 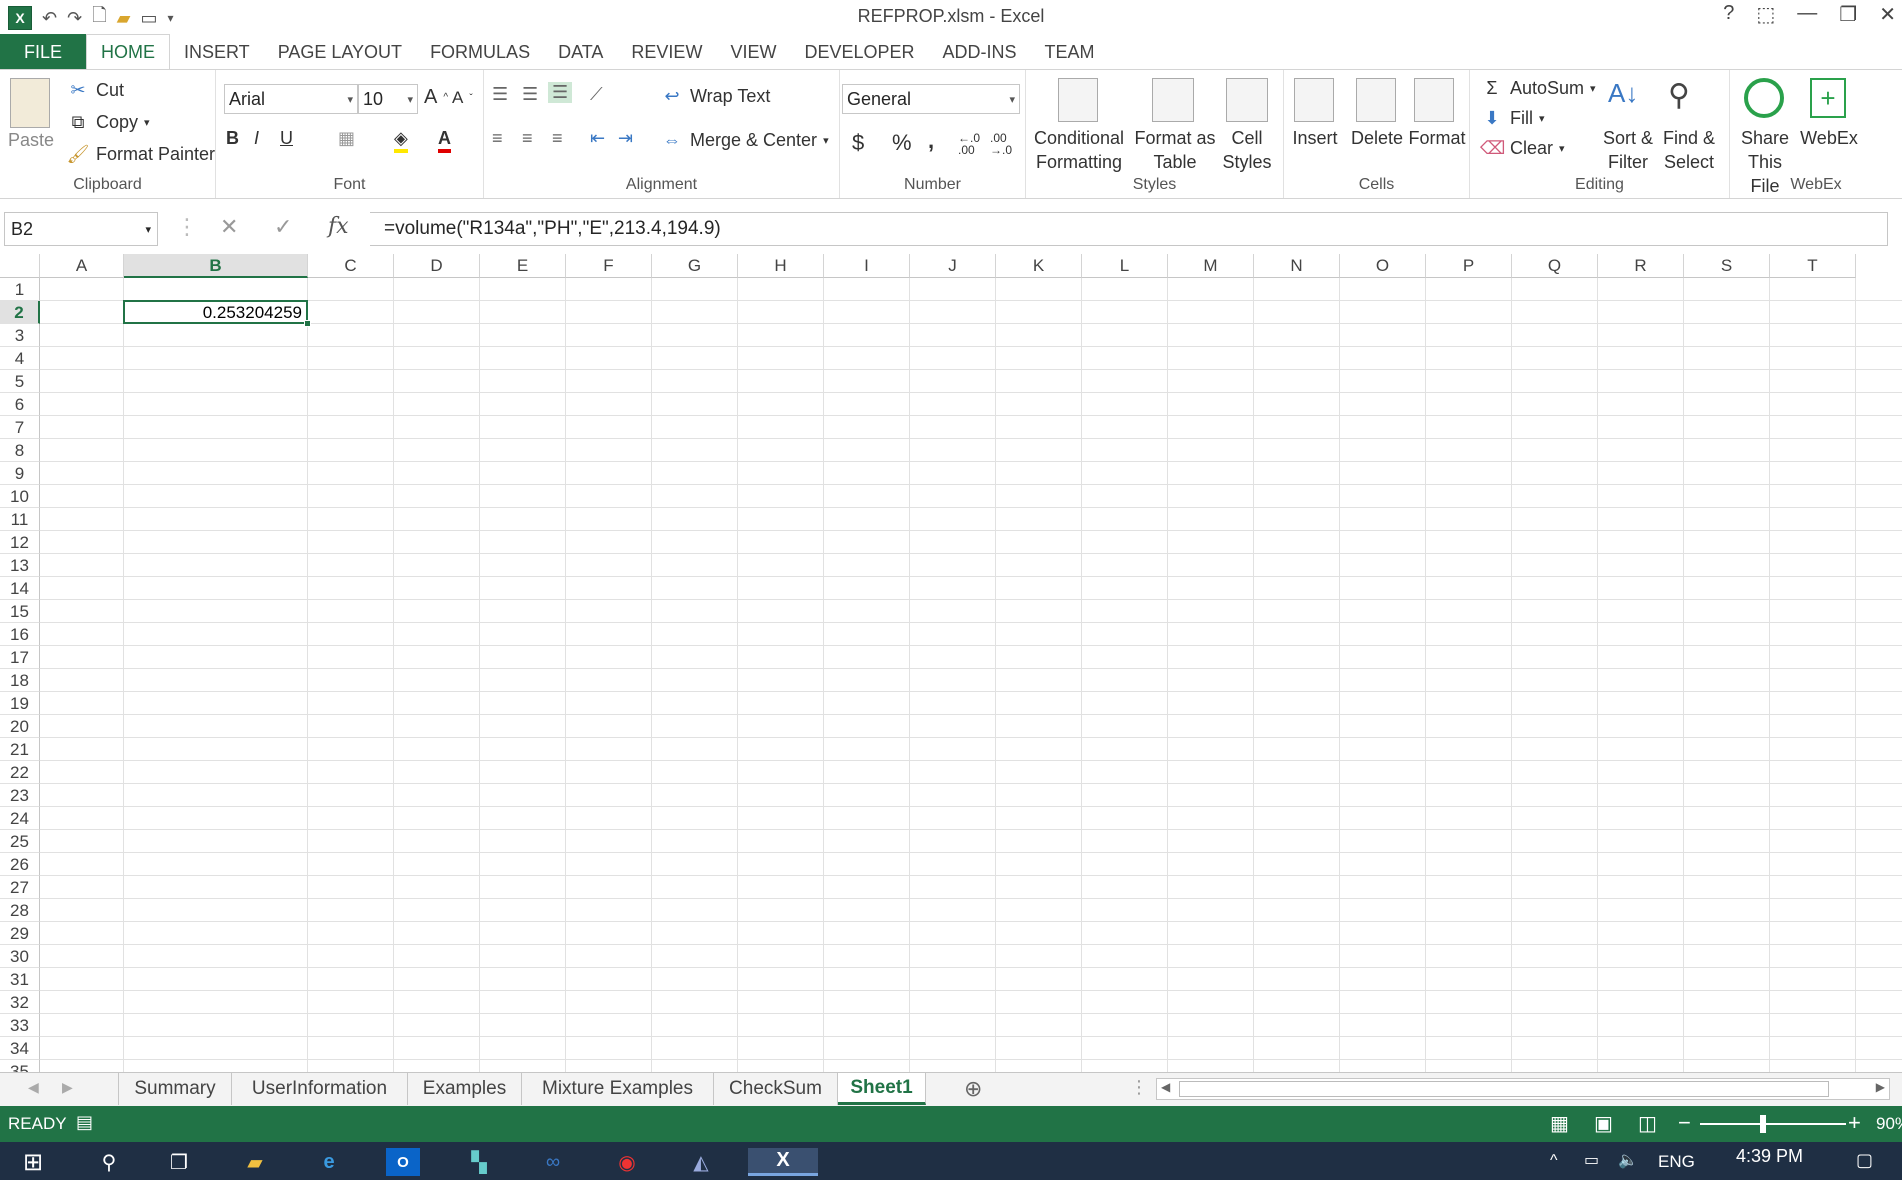 What do you see at coordinates (346, 138) in the screenshot?
I see `borders-icon: ▦` at bounding box center [346, 138].